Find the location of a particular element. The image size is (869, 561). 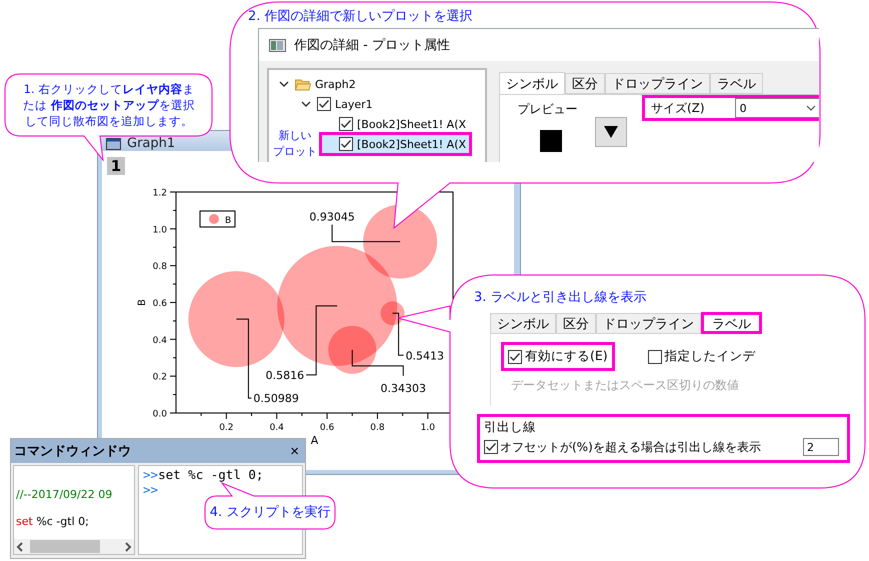

tree-item-label: Graph2 is located at coordinates (335, 84).